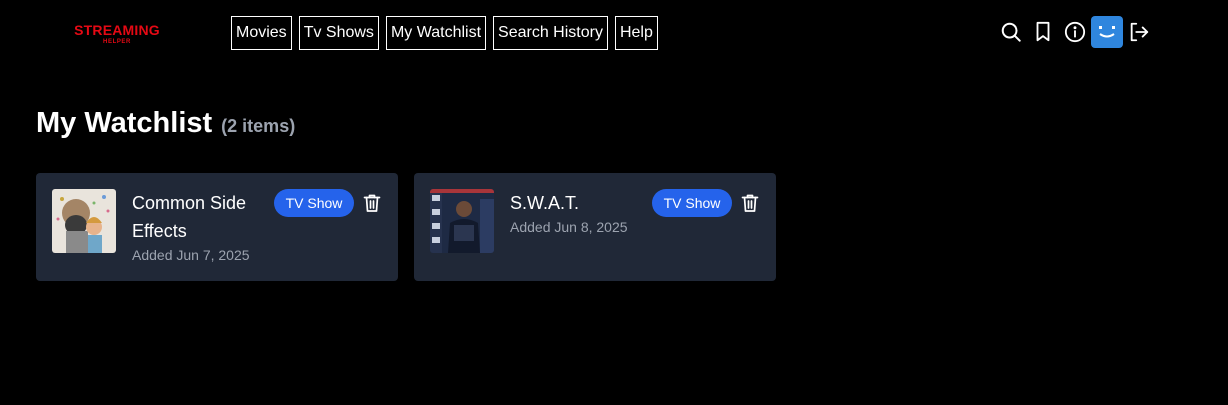 The image size is (1228, 405). I want to click on page-title: My Watchlist (2 items), so click(165, 123).